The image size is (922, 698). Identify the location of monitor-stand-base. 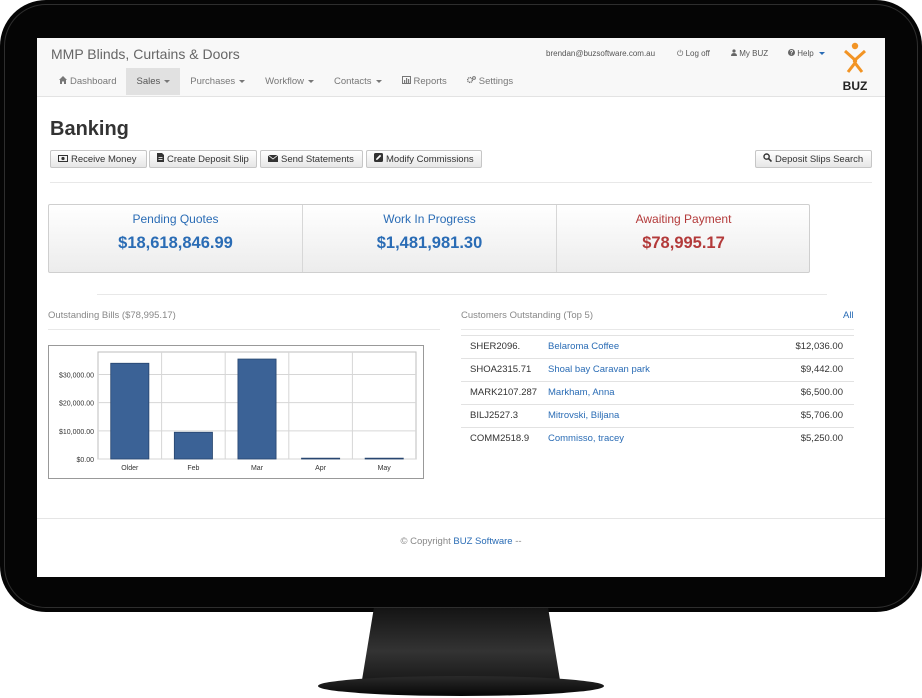
(461, 686).